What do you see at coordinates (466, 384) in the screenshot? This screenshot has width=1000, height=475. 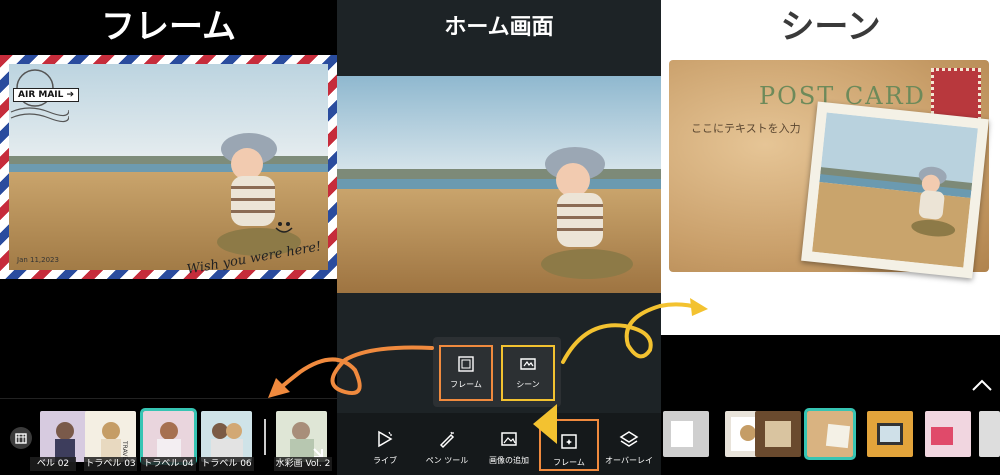 I see `frame-option-label: フレーム` at bounding box center [466, 384].